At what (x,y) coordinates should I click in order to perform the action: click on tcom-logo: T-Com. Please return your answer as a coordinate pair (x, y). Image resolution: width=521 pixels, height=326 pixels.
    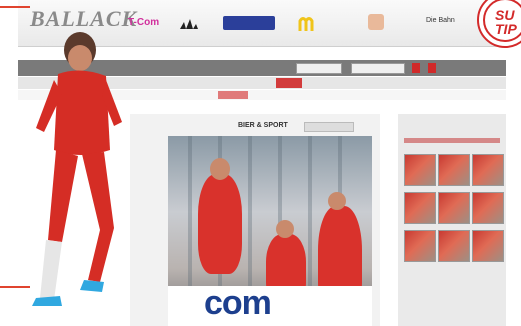
    Looking at the image, I should click on (148, 23).